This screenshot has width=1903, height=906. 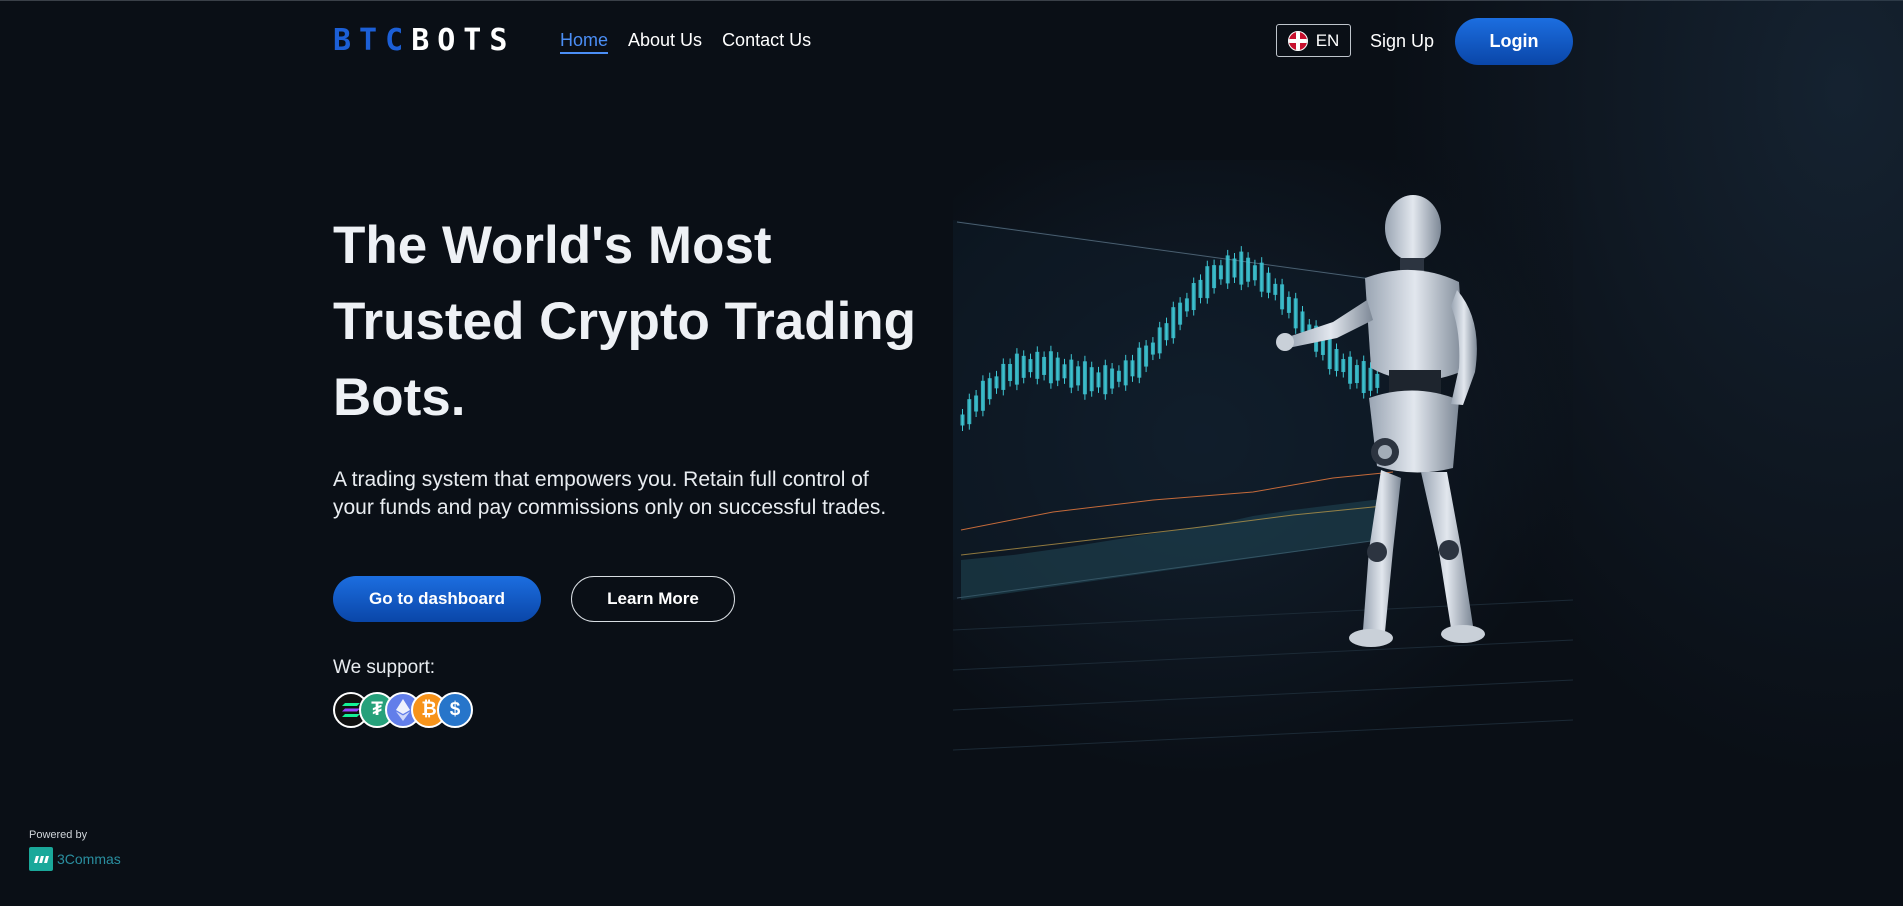 What do you see at coordinates (653, 599) in the screenshot?
I see `learn-more-button: Learn More` at bounding box center [653, 599].